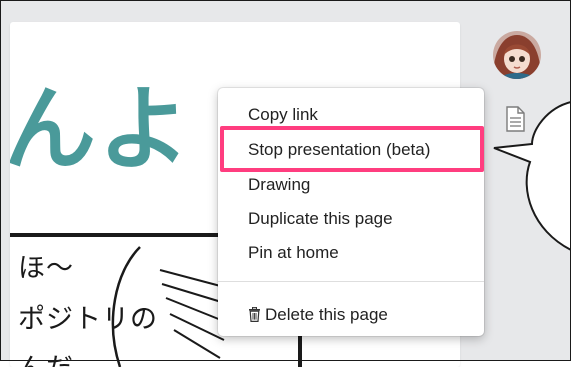 This screenshot has width=571, height=367. Describe the element at coordinates (351, 185) in the screenshot. I see `menu-item-drawing: Drawing` at that location.